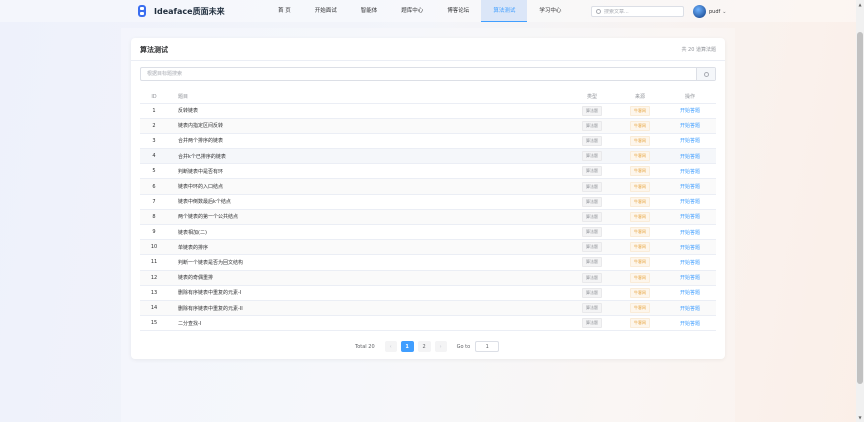 This screenshot has height=422, width=864. Describe the element at coordinates (154, 156) in the screenshot. I see `cell-id: 4` at that location.